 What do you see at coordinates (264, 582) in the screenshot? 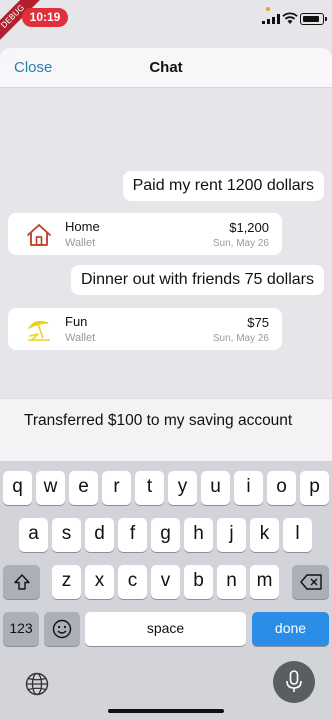
I see `key-m: m` at bounding box center [264, 582].